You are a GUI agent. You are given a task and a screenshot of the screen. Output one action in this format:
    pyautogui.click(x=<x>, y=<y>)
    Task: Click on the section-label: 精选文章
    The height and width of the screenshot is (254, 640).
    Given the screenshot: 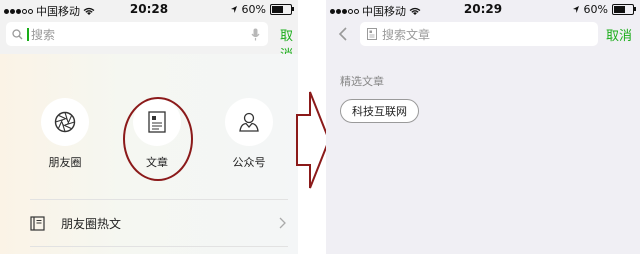 What is the action you would take?
    pyautogui.click(x=362, y=81)
    